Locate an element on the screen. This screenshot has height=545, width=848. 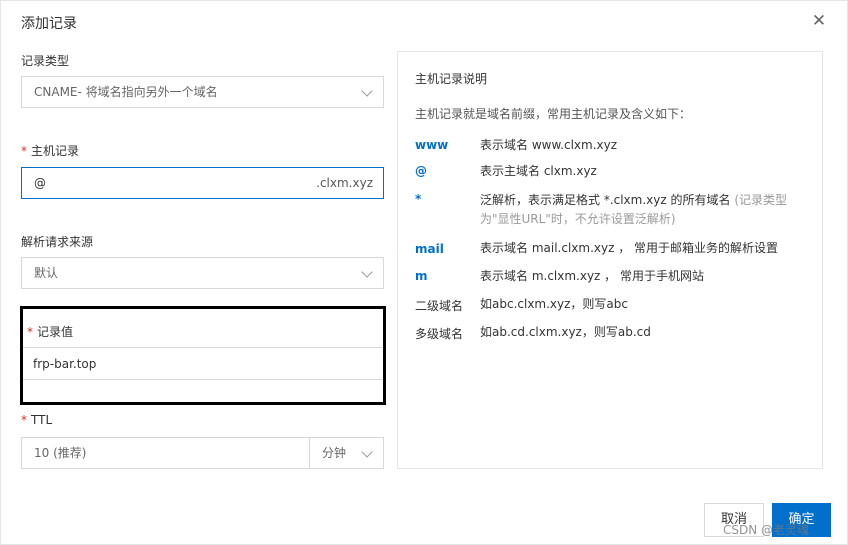
help-key: 二级域名 is located at coordinates (439, 306).